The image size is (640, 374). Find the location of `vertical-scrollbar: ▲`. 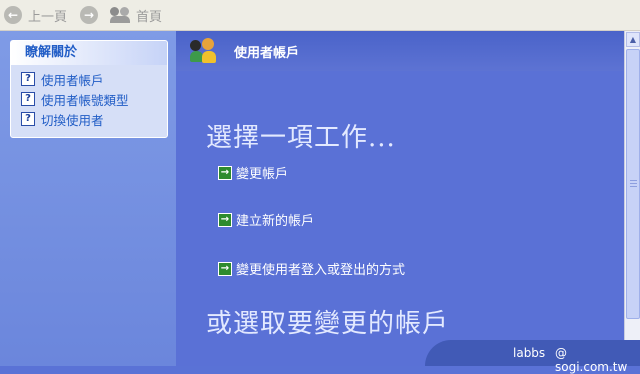

vertical-scrollbar: ▲ is located at coordinates (632, 198).